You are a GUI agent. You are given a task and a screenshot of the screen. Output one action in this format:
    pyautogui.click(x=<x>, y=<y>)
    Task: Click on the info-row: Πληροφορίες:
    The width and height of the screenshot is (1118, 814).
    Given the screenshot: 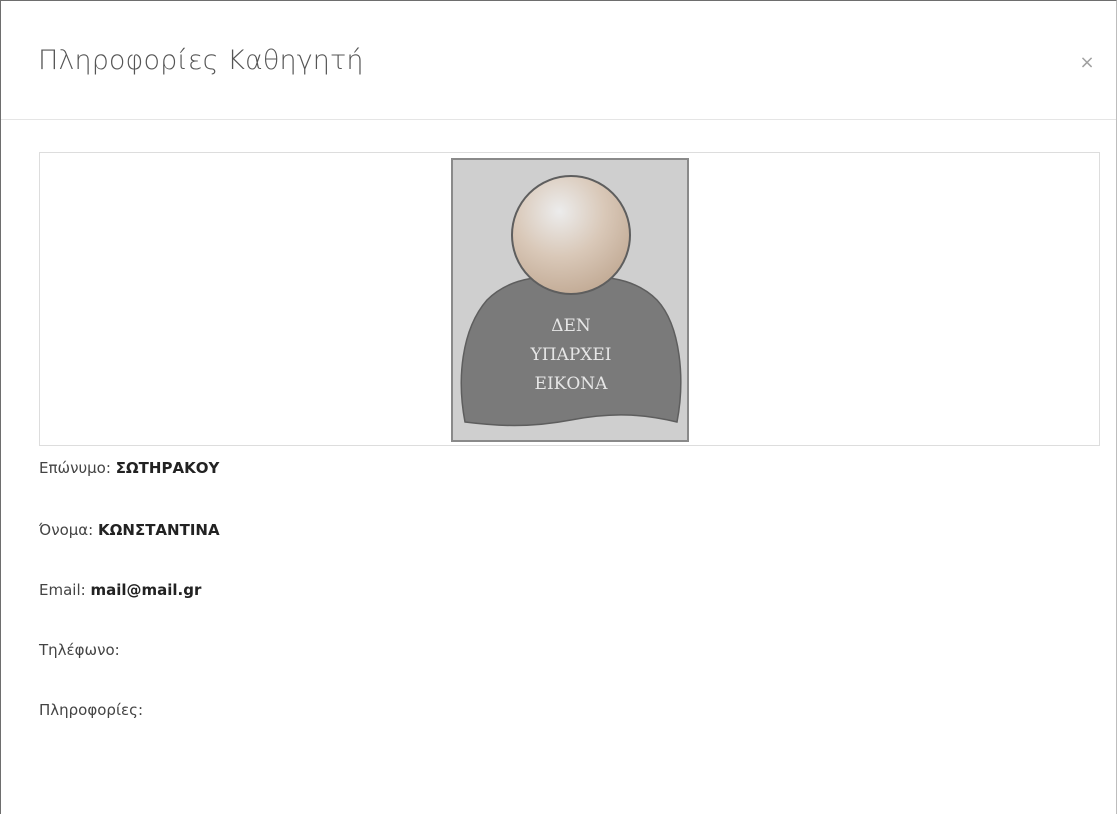 What is the action you would take?
    pyautogui.click(x=91, y=710)
    